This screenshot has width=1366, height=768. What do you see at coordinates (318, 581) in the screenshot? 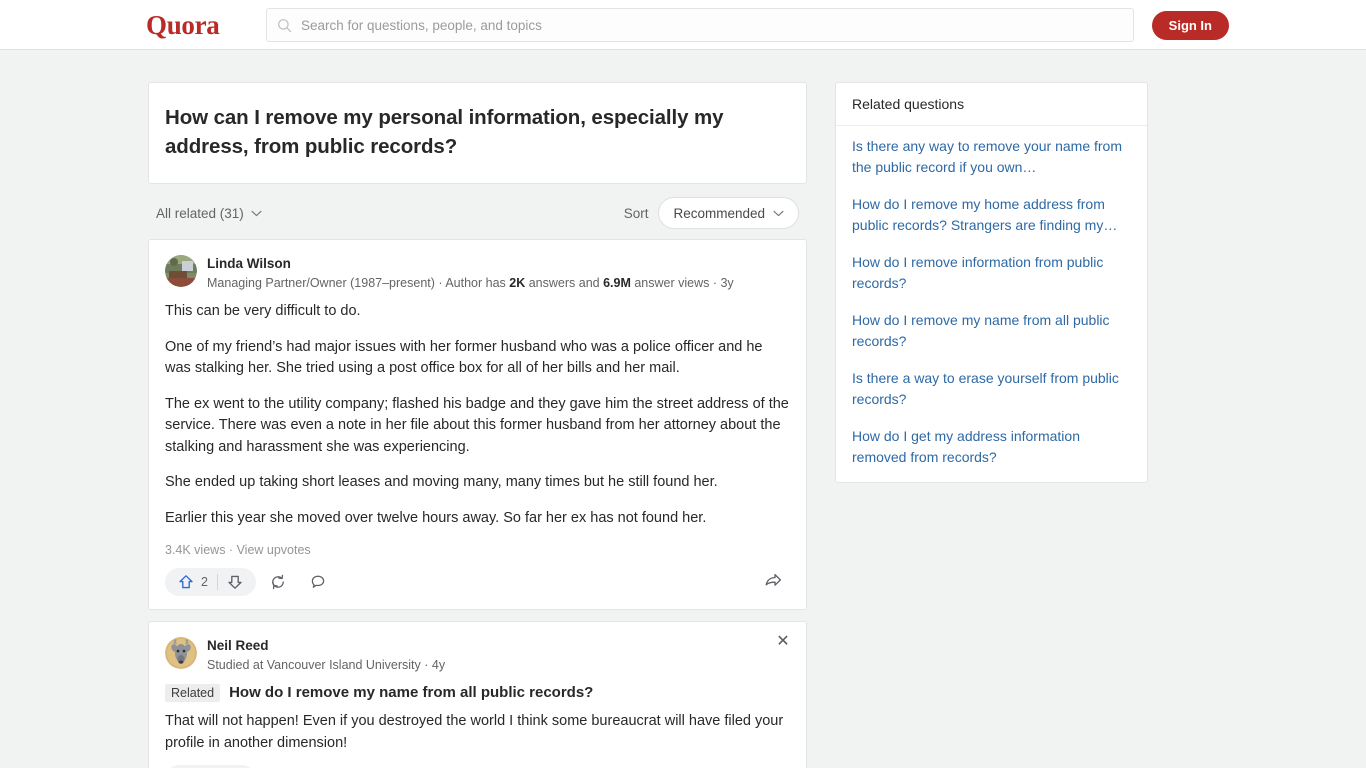
I see `comment-bubble-icon` at bounding box center [318, 581].